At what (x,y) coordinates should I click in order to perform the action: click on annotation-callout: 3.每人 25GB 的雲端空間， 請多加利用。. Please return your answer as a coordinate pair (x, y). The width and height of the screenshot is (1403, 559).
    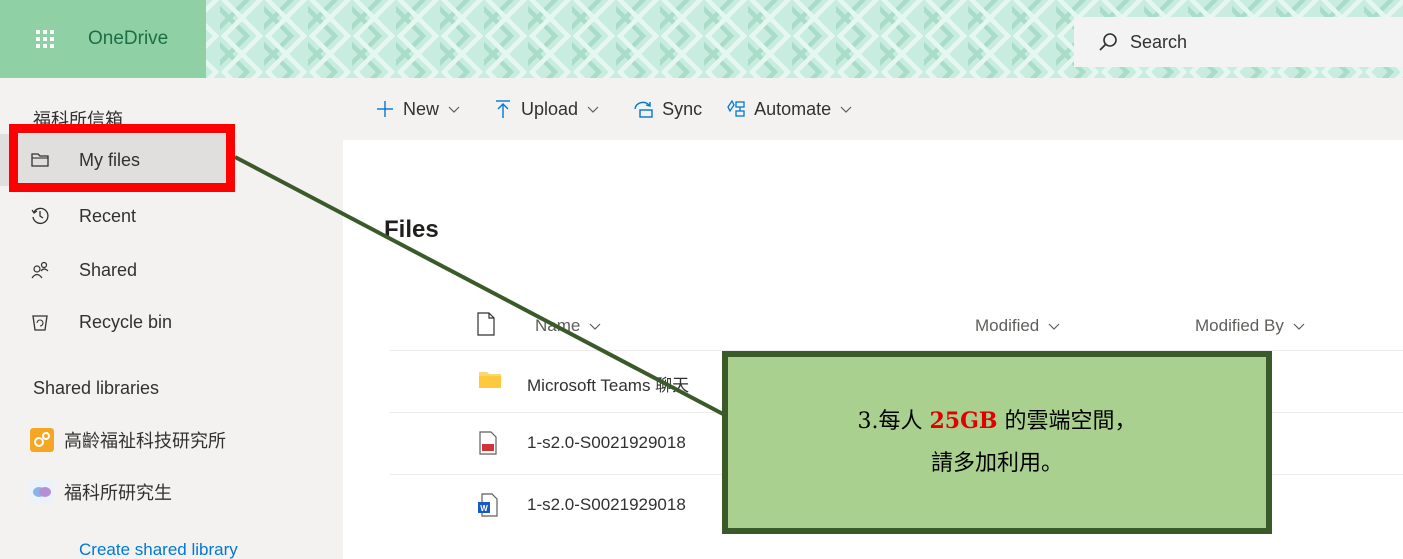
    Looking at the image, I should click on (997, 442).